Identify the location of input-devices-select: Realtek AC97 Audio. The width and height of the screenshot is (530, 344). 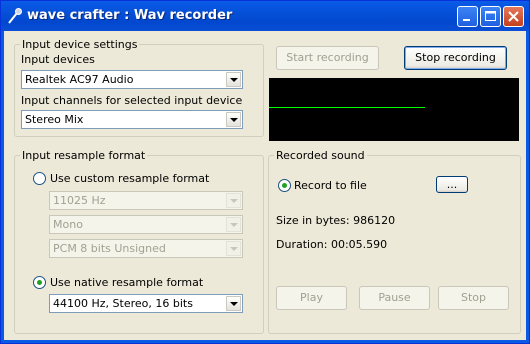
(132, 79).